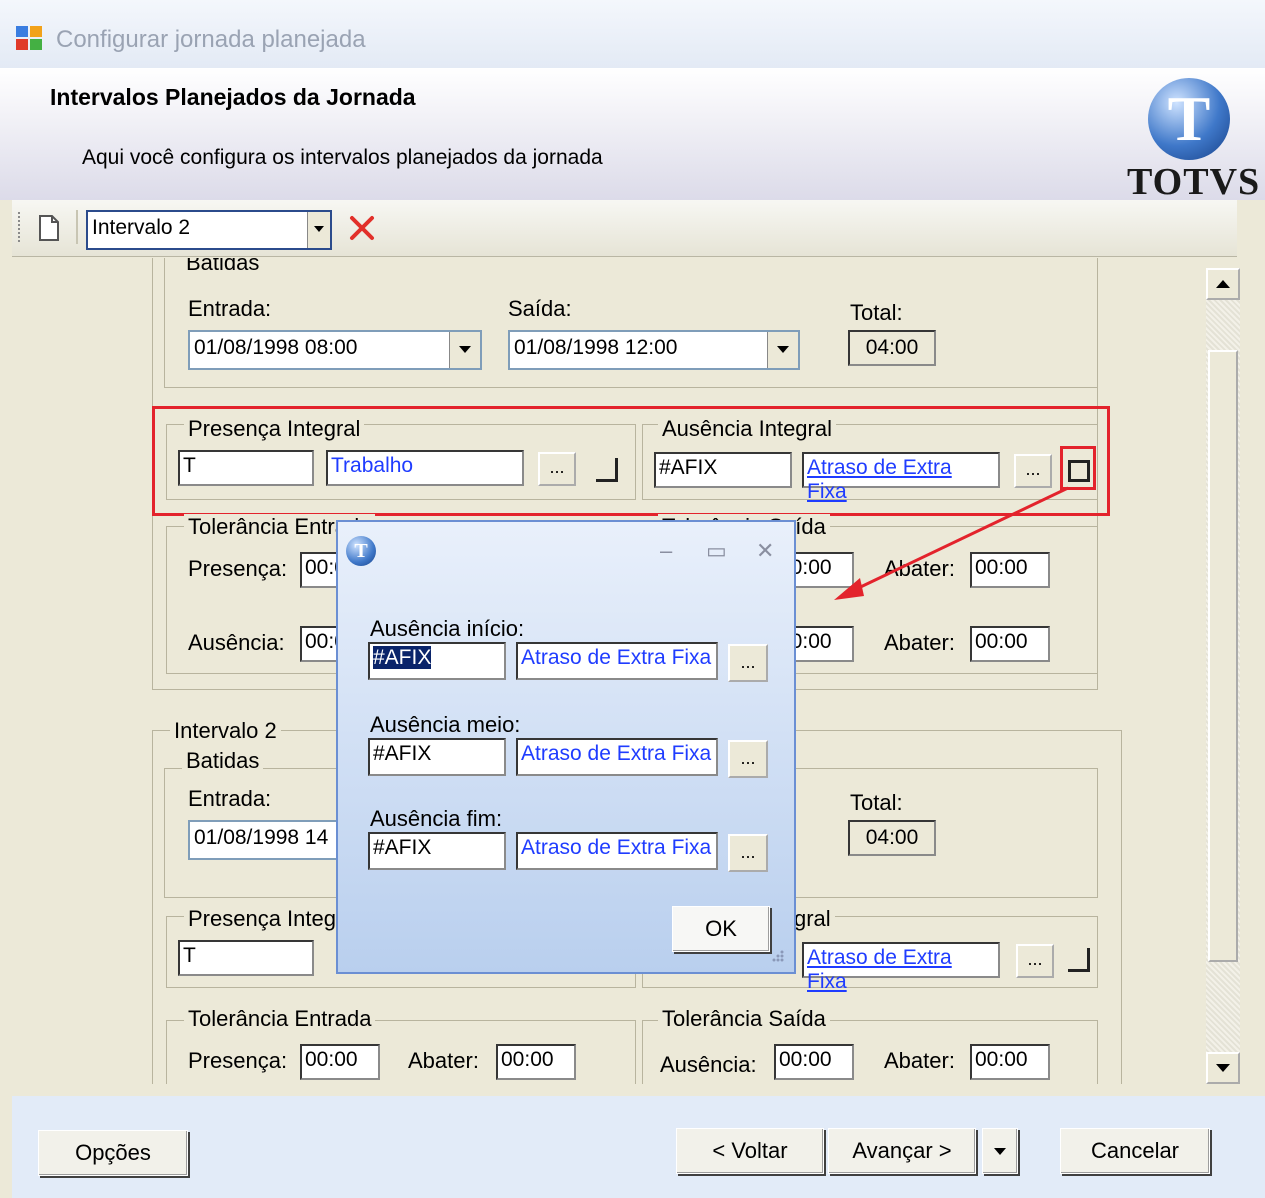 The height and width of the screenshot is (1198, 1265). I want to click on close-button: ✕, so click(765, 551).